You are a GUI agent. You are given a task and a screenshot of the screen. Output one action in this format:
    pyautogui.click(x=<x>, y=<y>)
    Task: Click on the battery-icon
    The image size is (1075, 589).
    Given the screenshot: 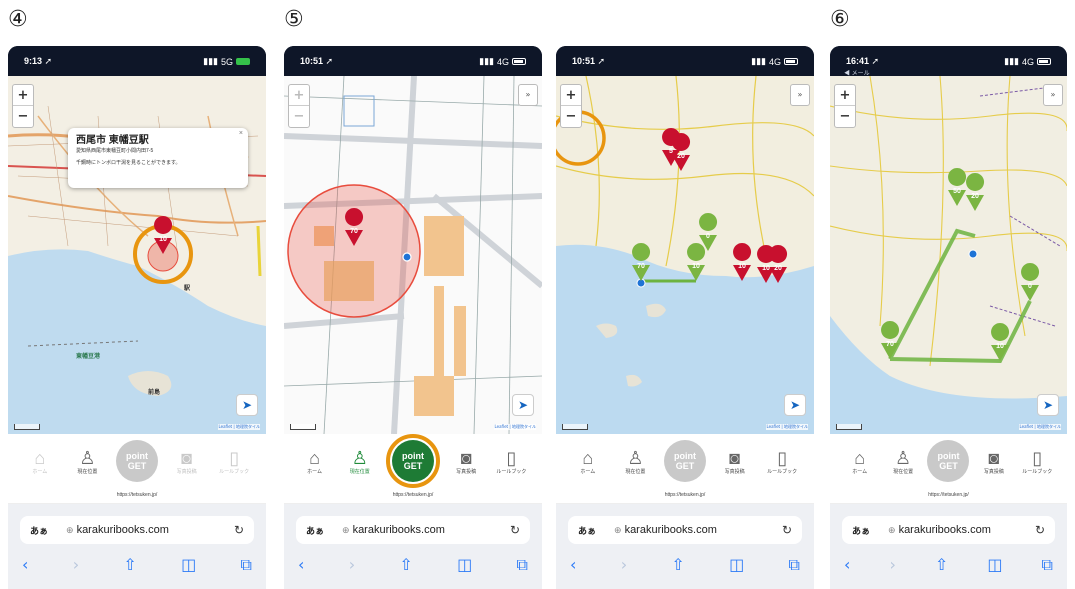 What is the action you would take?
    pyautogui.click(x=1044, y=61)
    